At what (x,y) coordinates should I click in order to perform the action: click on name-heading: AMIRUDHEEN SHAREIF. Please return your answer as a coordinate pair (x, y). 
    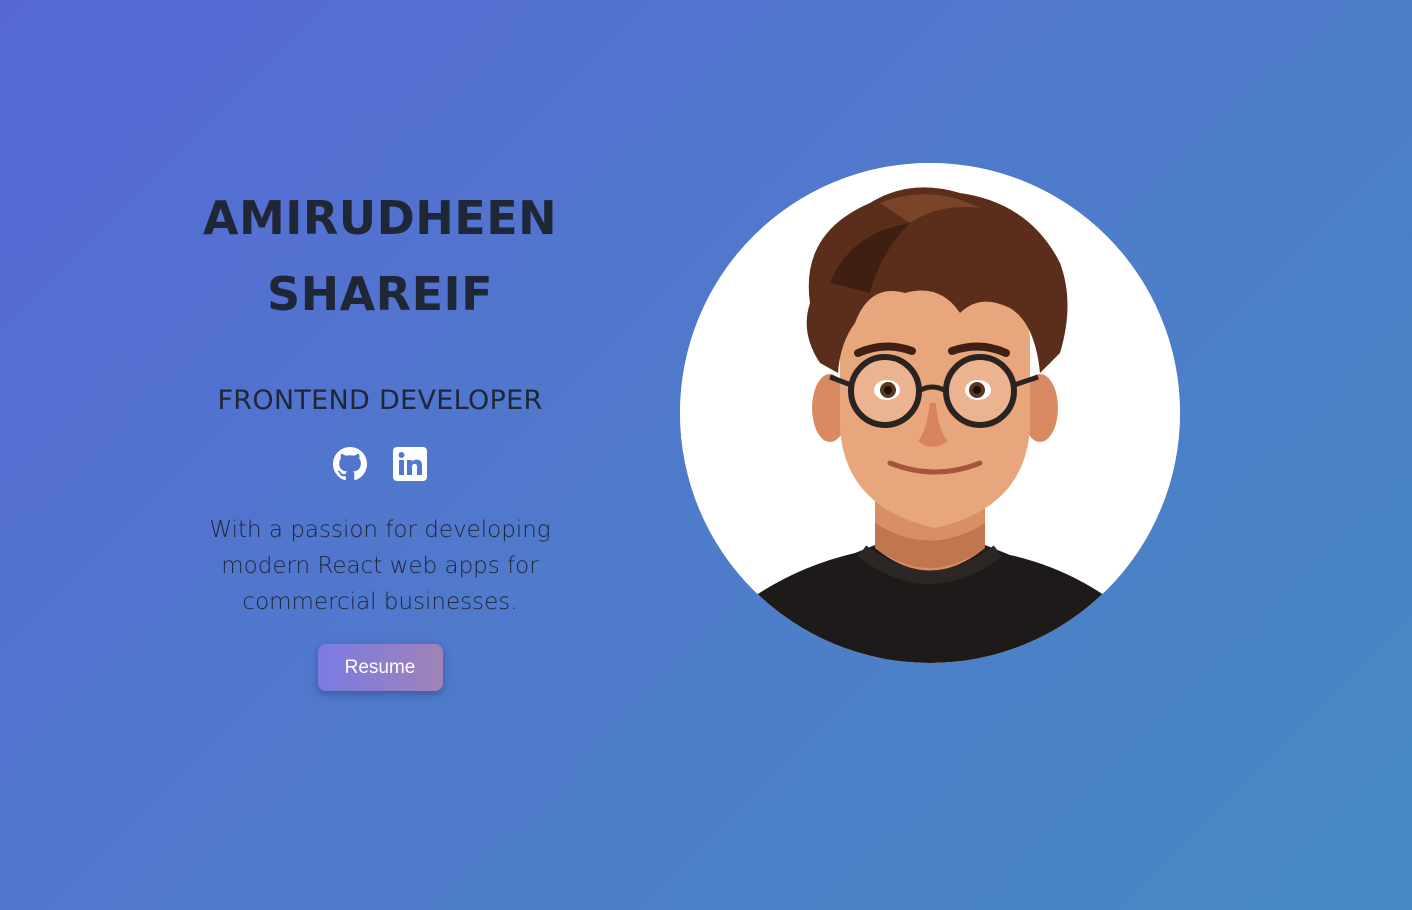
    Looking at the image, I should click on (380, 256).